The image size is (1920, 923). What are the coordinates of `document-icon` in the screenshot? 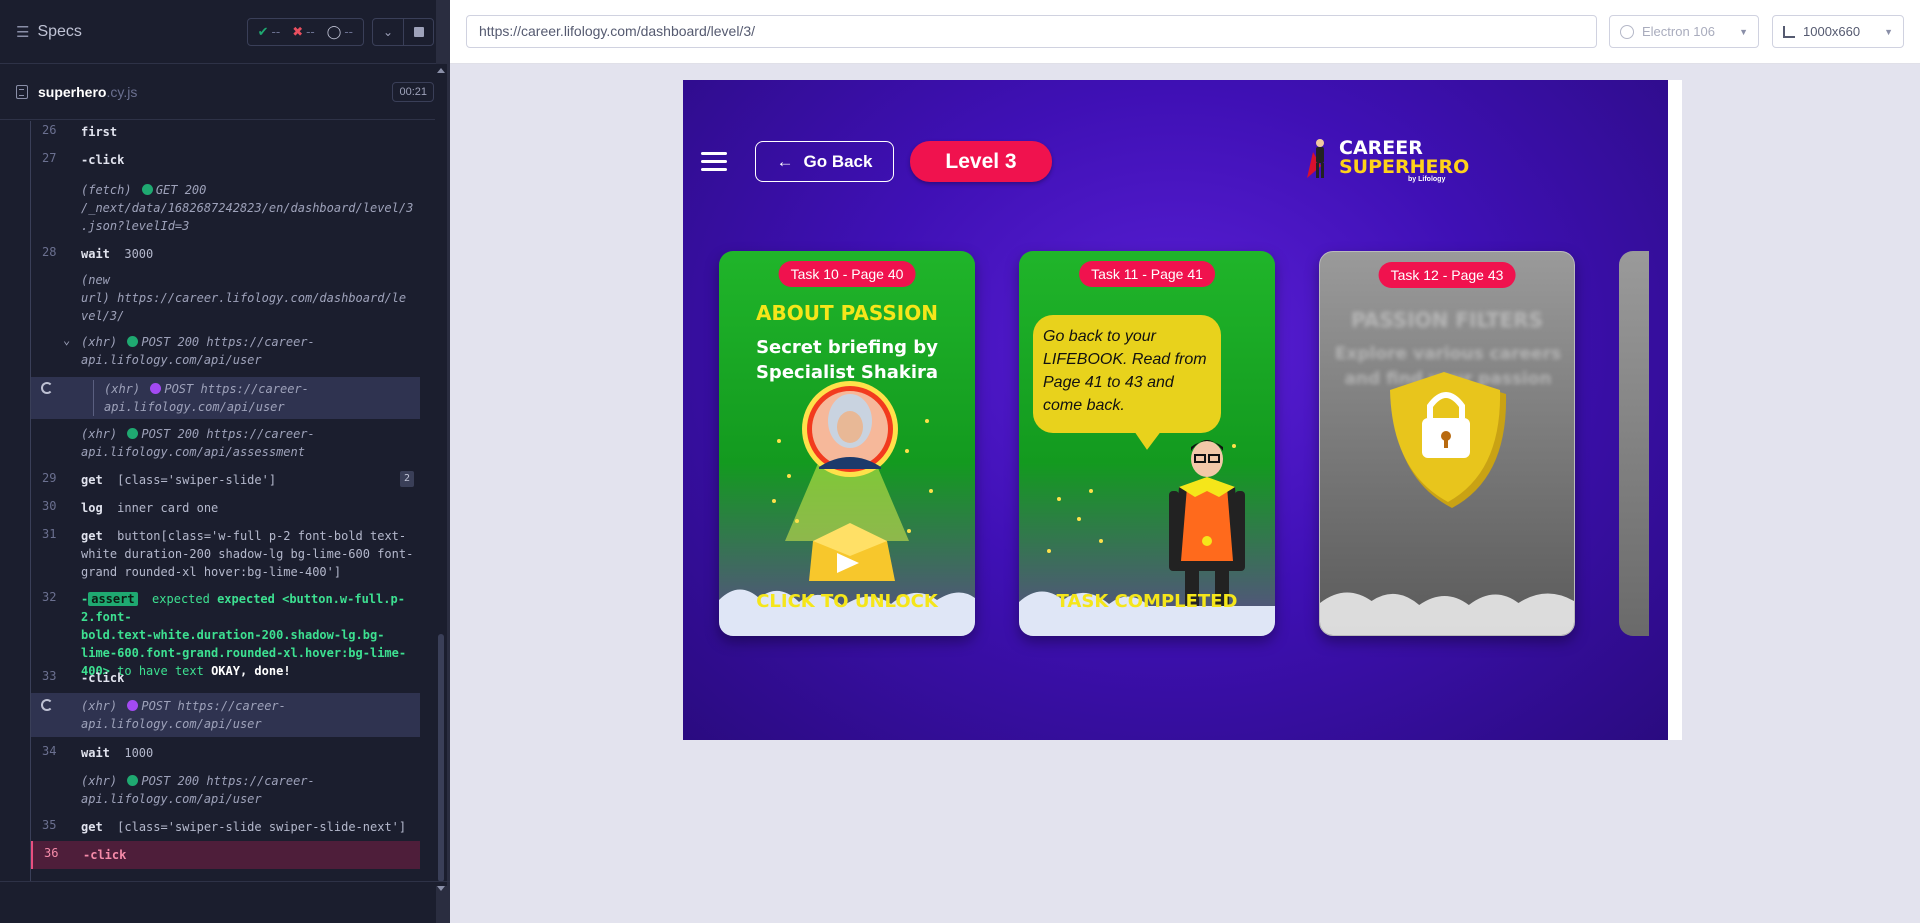 It's located at (22, 91).